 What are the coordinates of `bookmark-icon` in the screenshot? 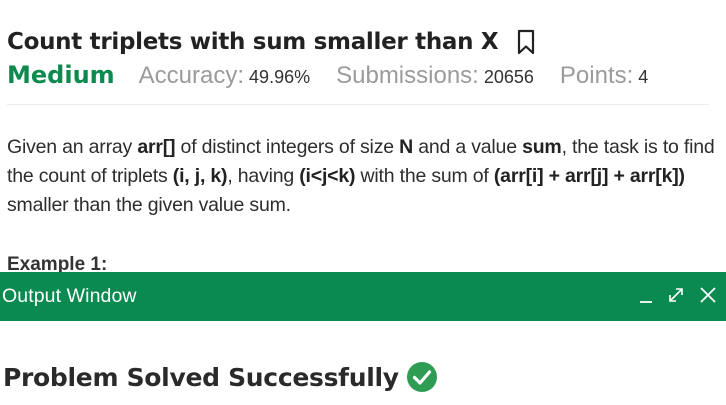 It's located at (526, 42).